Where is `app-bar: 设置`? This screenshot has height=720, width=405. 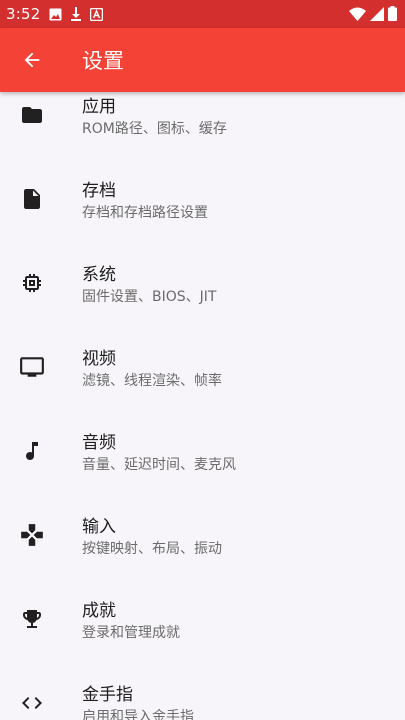
app-bar: 设置 is located at coordinates (202, 60).